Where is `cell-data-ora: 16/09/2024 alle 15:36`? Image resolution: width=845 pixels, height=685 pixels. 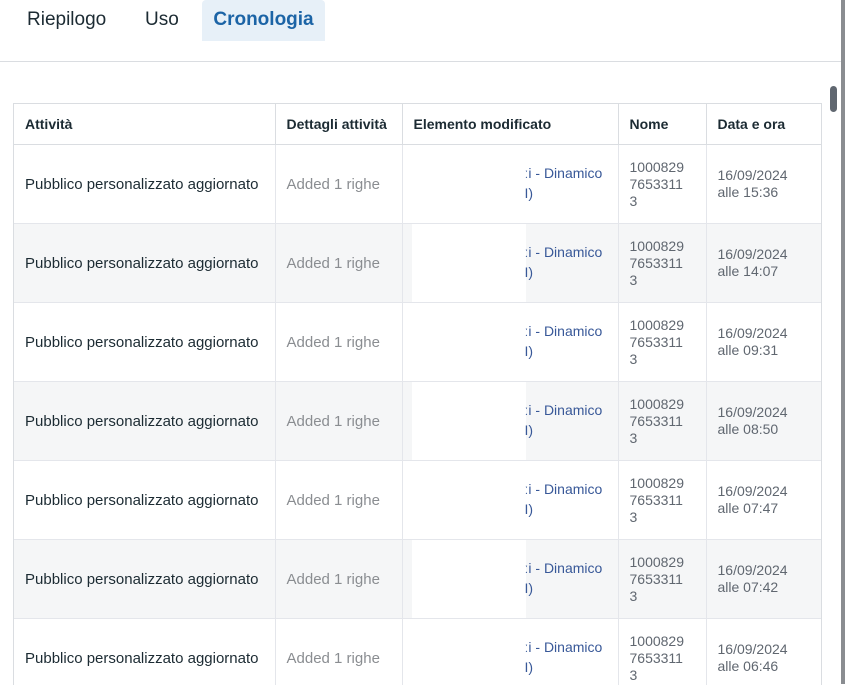
cell-data-ora: 16/09/2024 alle 15:36 is located at coordinates (763, 184).